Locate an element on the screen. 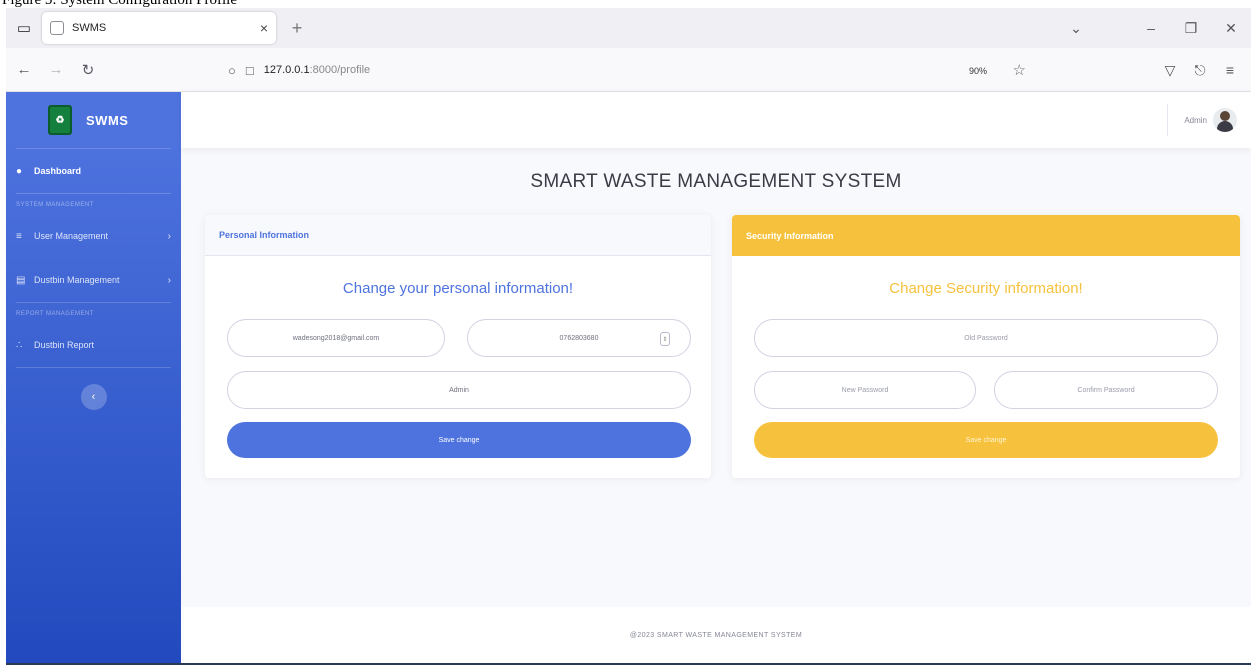  back-icon: ← is located at coordinates (24, 70).